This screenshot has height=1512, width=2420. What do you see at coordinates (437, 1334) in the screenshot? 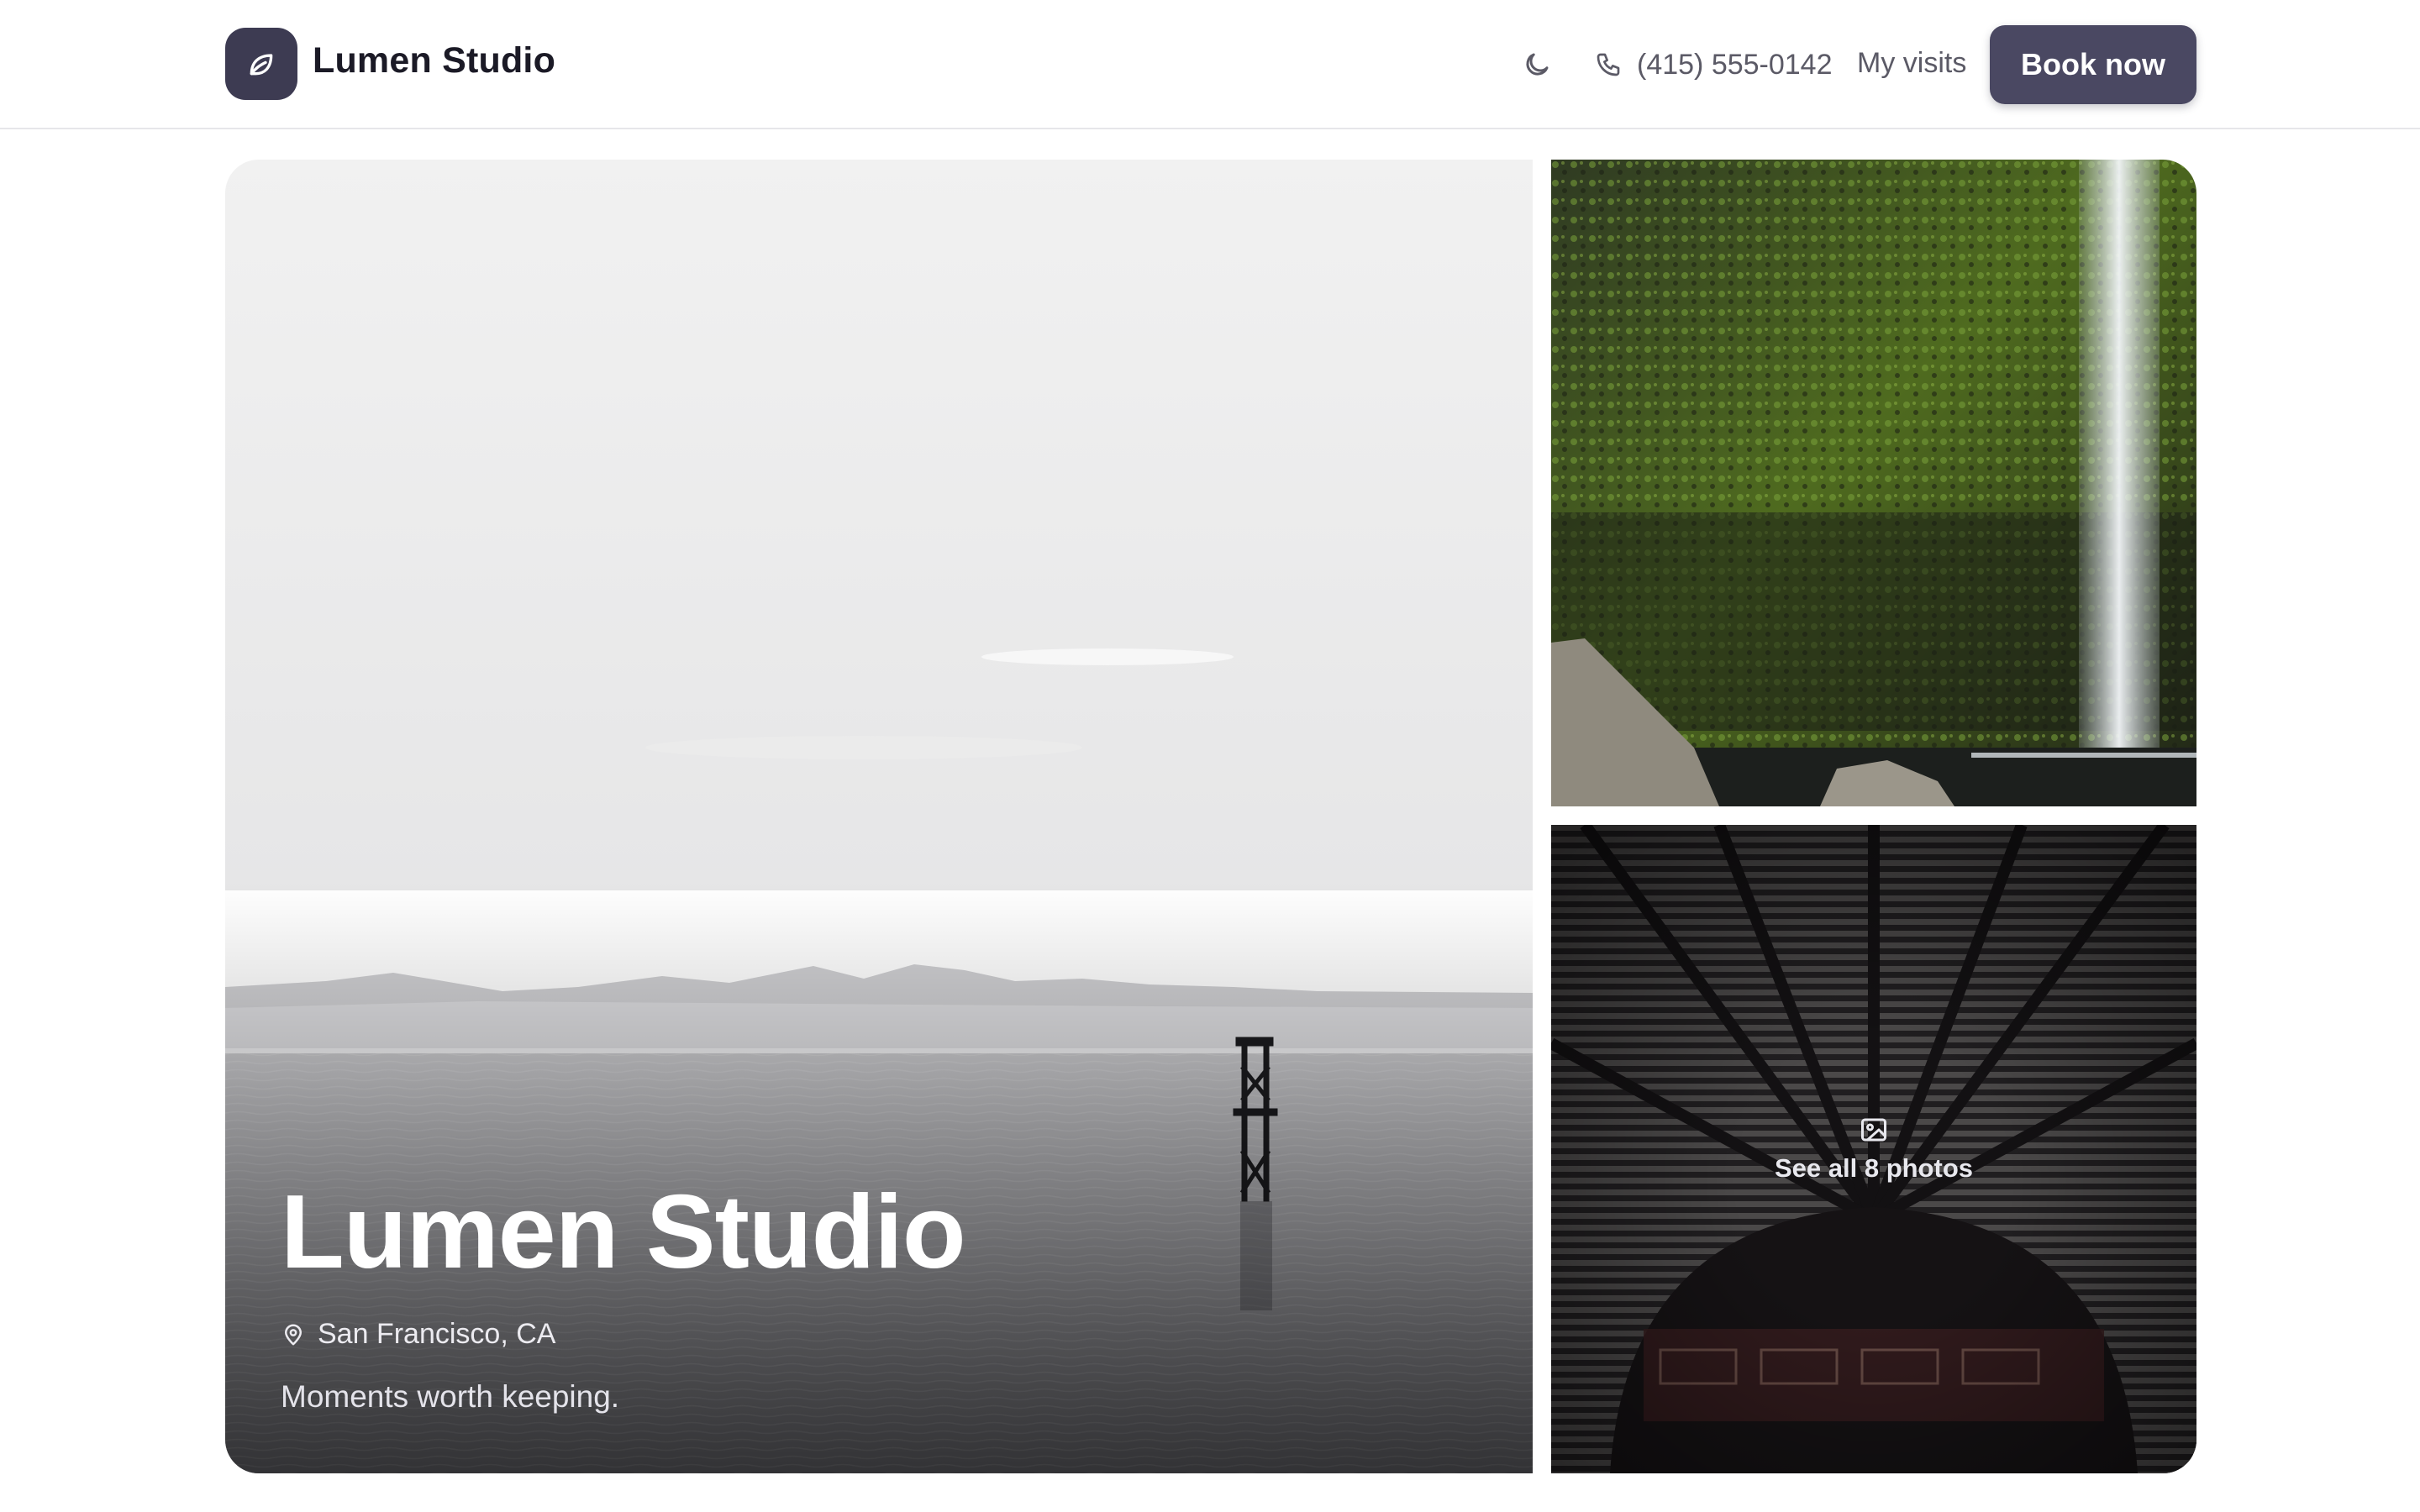
I see `location-text: San Francisco, CA` at bounding box center [437, 1334].